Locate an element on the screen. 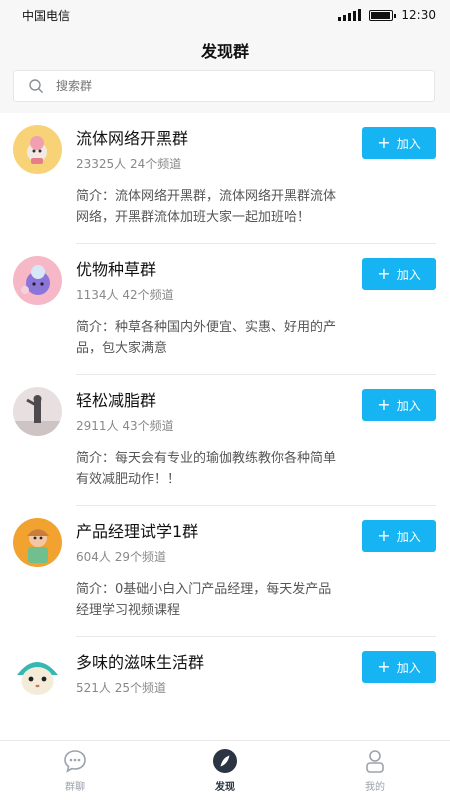 The height and width of the screenshot is (800, 450). channel-count: 29个频道 is located at coordinates (140, 557).